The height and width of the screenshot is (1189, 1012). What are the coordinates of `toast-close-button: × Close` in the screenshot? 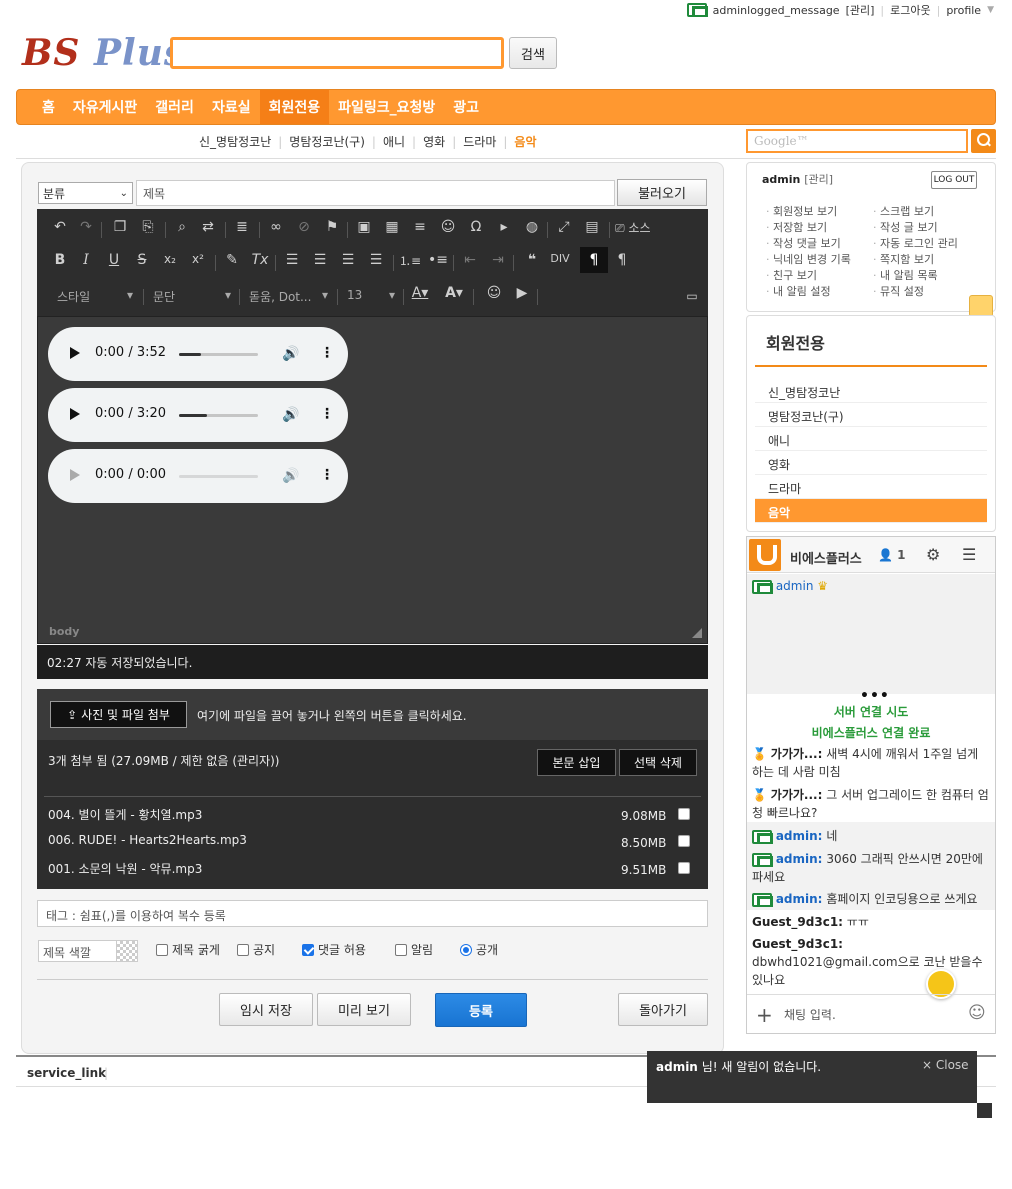 It's located at (945, 1065).